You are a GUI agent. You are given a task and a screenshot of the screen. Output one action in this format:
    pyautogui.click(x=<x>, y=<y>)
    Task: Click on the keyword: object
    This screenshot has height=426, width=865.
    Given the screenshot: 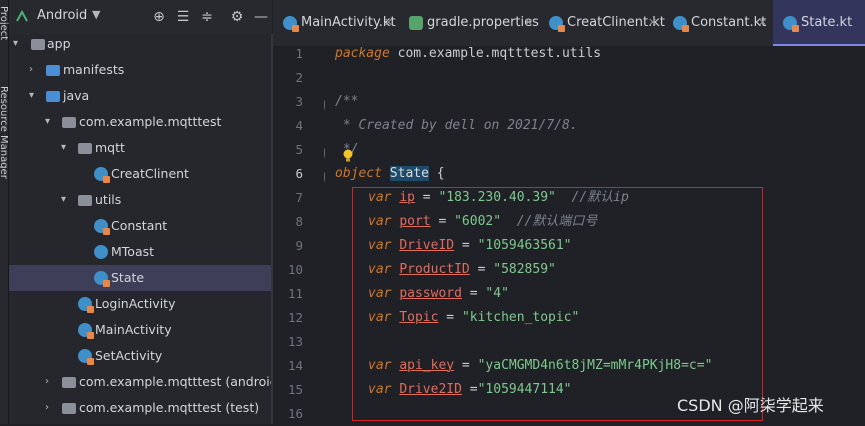 What is the action you would take?
    pyautogui.click(x=358, y=173)
    